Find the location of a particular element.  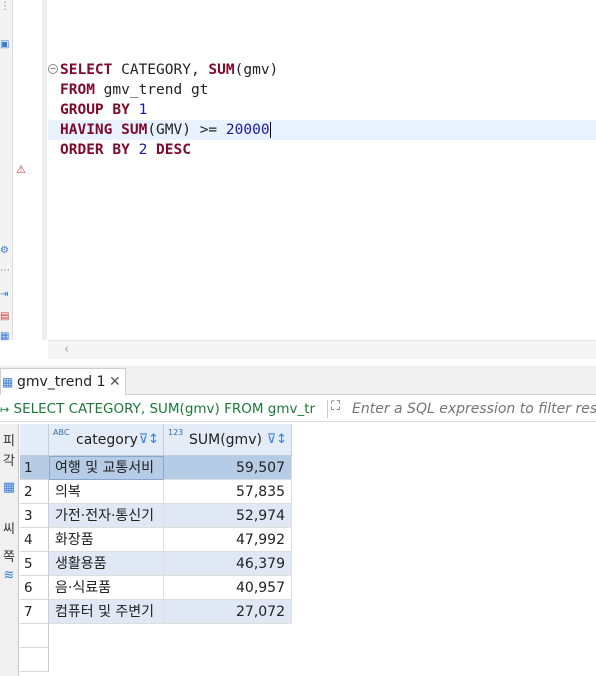

query-icon: ↦ is located at coordinates (5, 409).